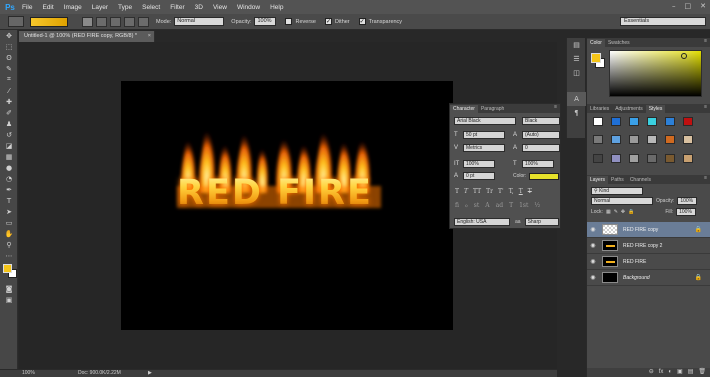 This screenshot has height=377, width=710. I want to click on tab-libraries: Libraries, so click(599, 109).